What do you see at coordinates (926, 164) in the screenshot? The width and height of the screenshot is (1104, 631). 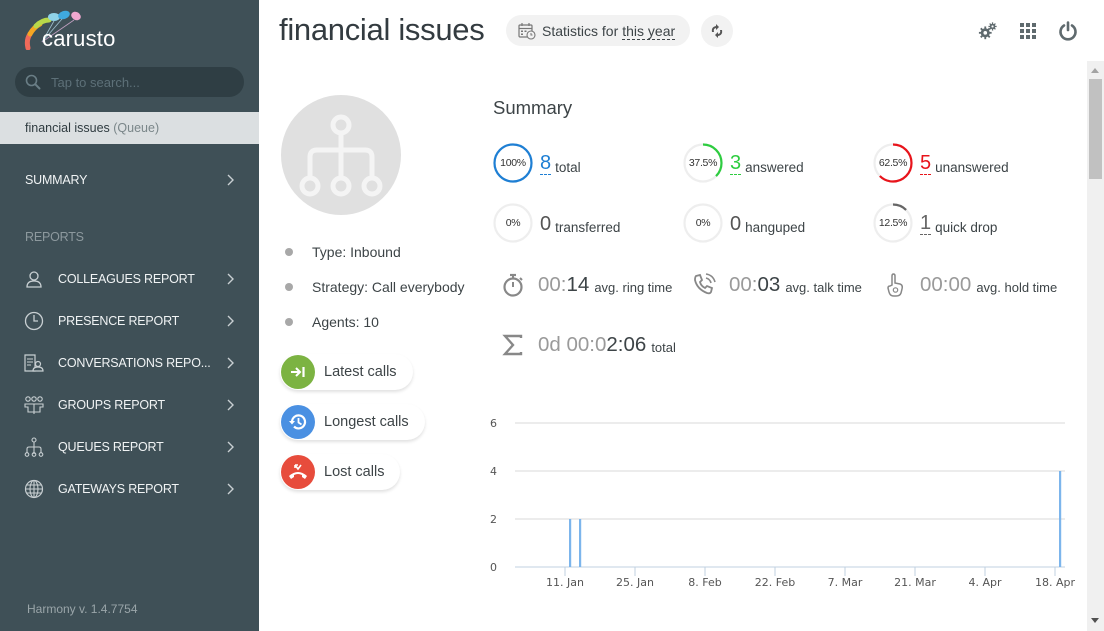 I see `stat-value: 5` at bounding box center [926, 164].